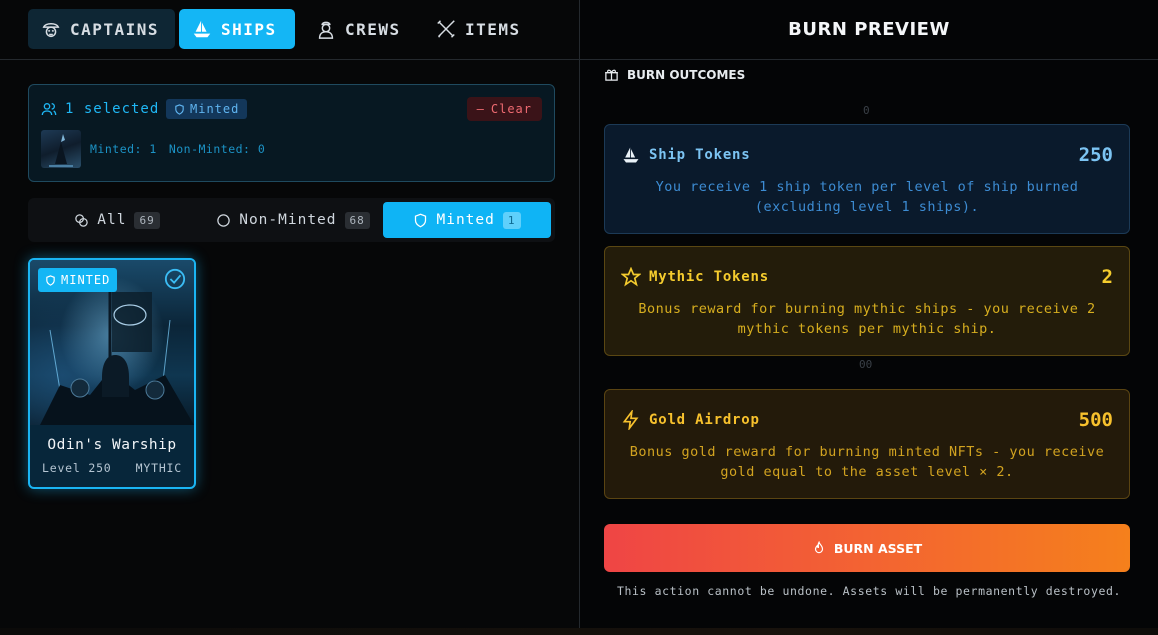 This screenshot has width=1158, height=635. I want to click on selected-count-label: 1 selected, so click(112, 109).